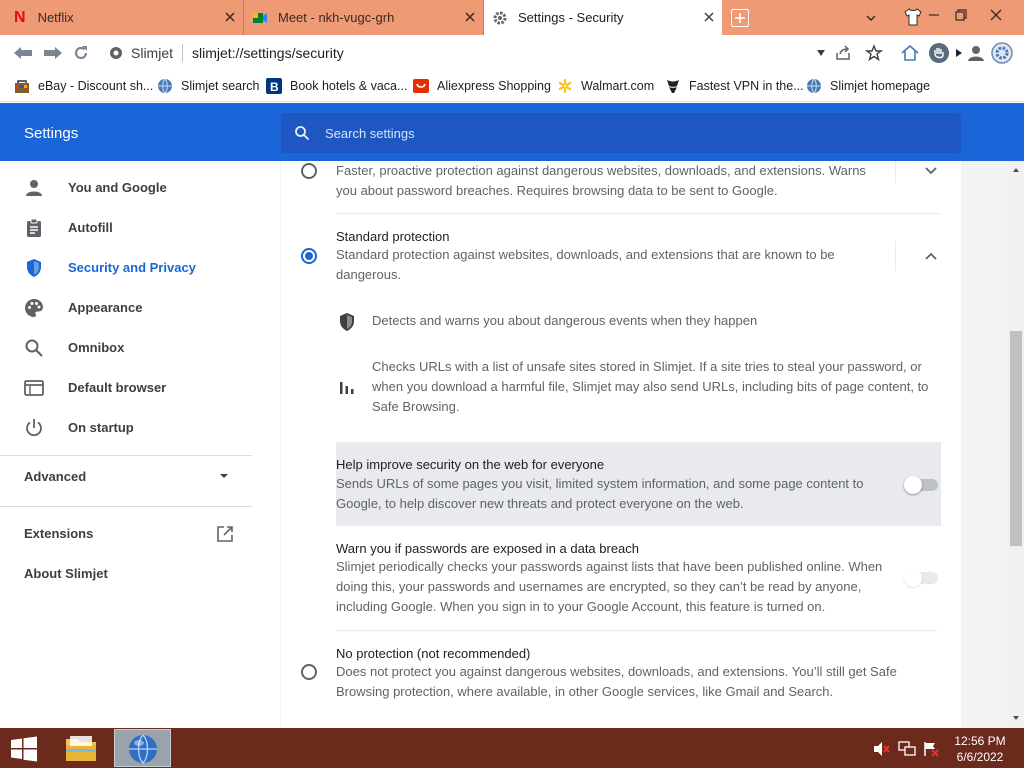  I want to click on site-info-icon, so click(116, 53).